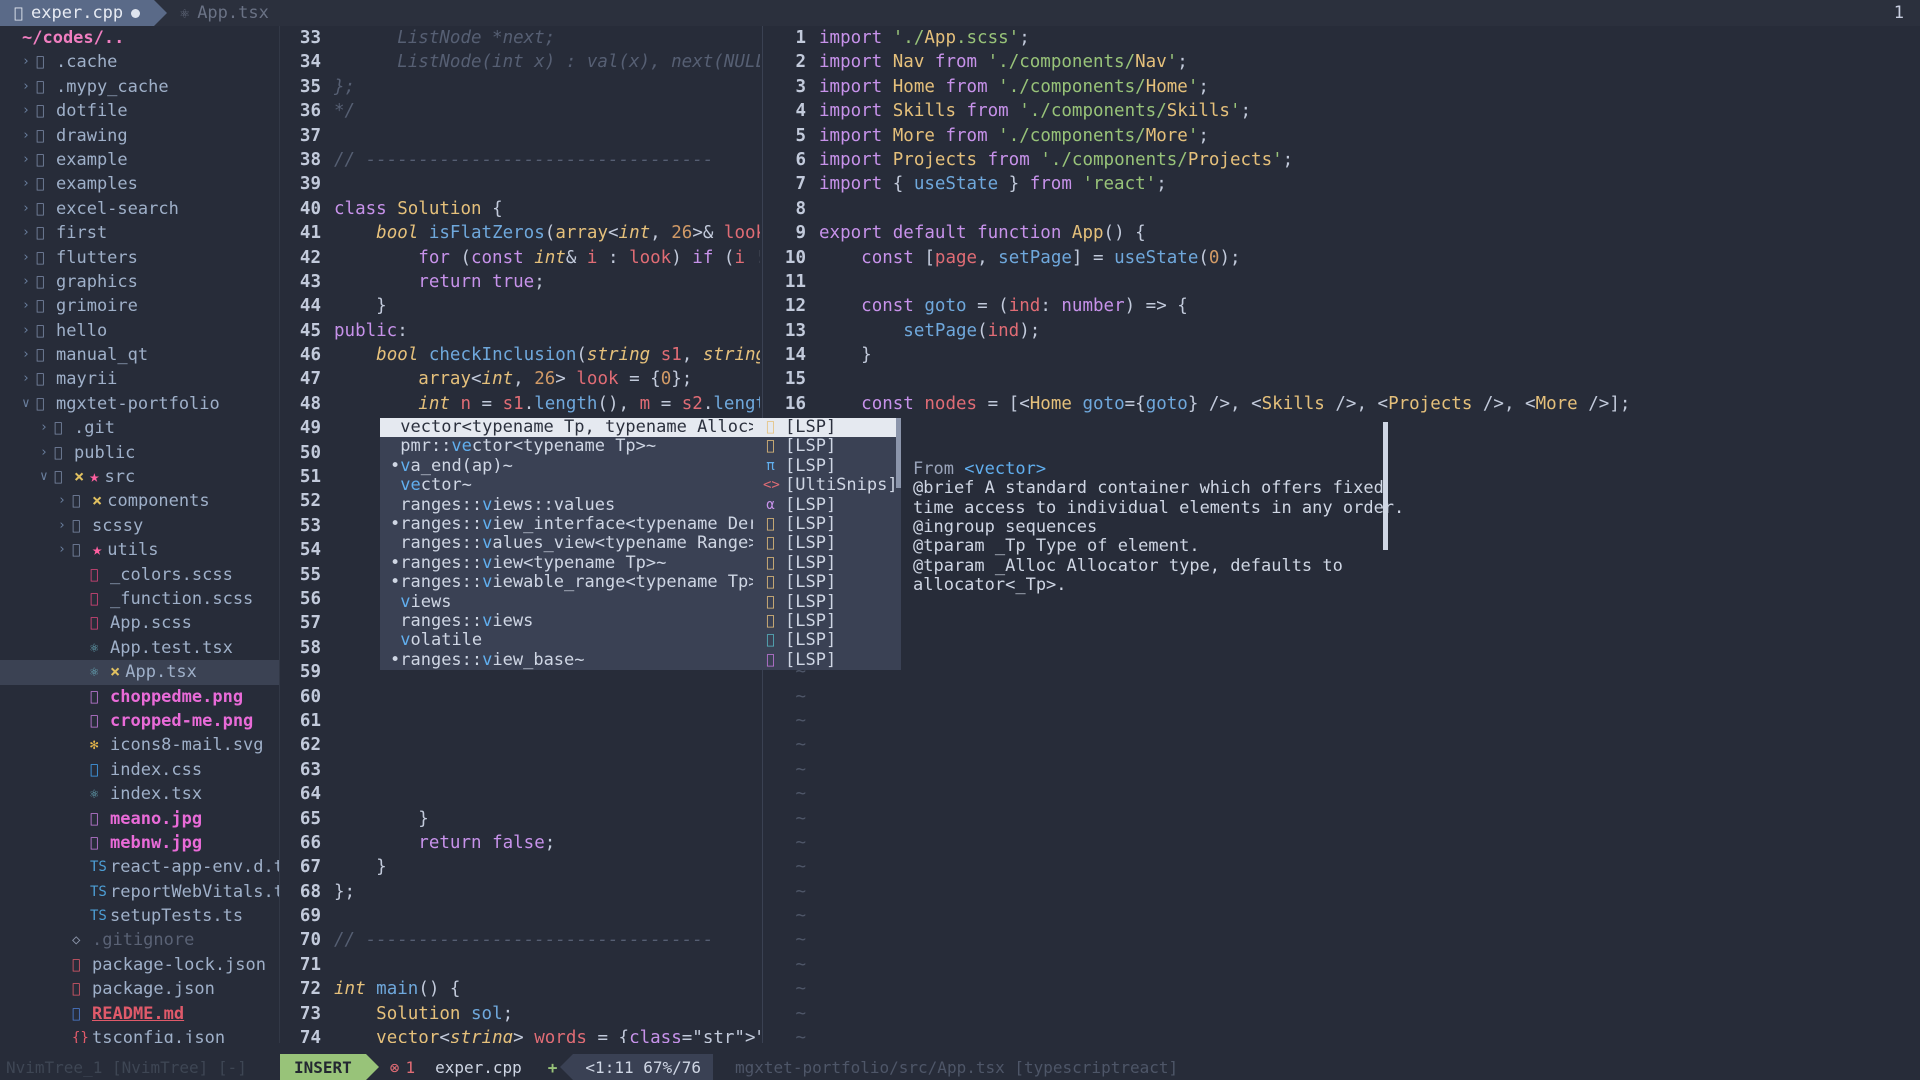 The width and height of the screenshot is (1920, 1080). I want to click on code-line: 62, so click(520, 745).